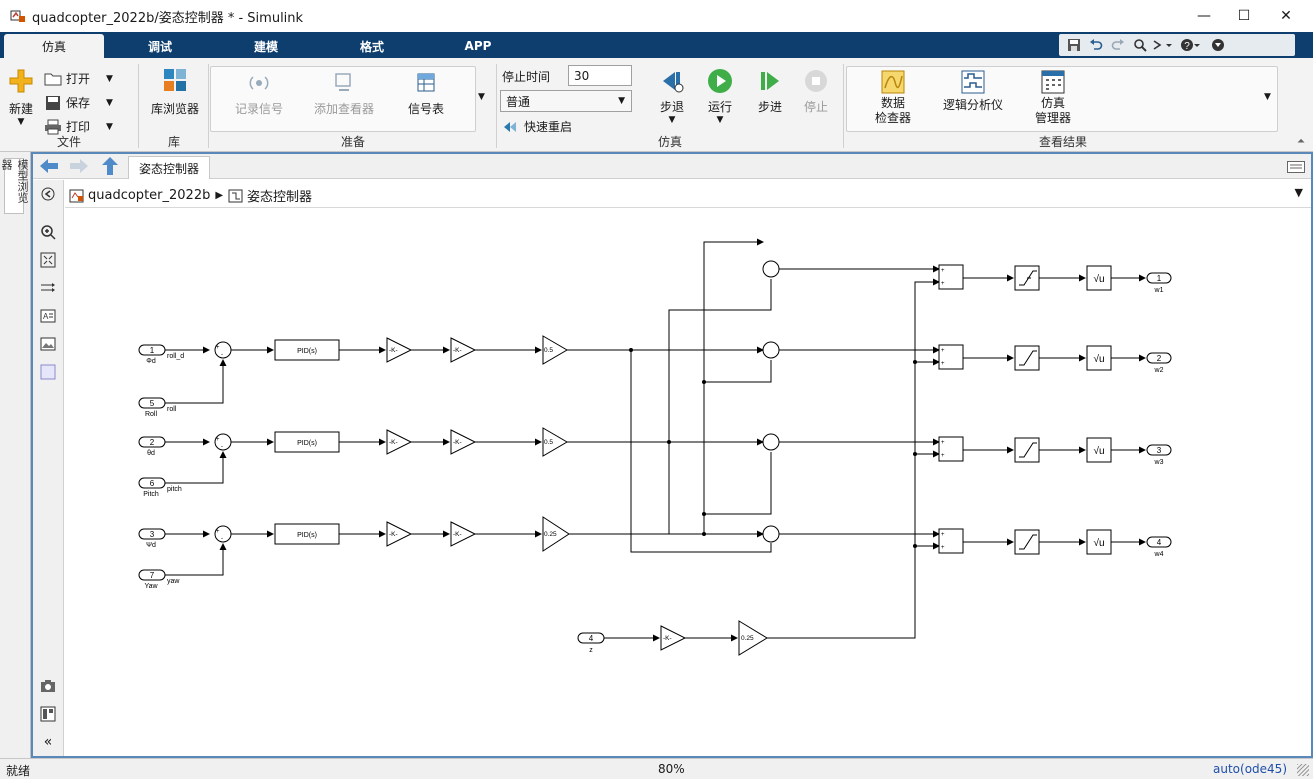  Describe the element at coordinates (48, 260) in the screenshot. I see `fit-to-view-icon` at that location.